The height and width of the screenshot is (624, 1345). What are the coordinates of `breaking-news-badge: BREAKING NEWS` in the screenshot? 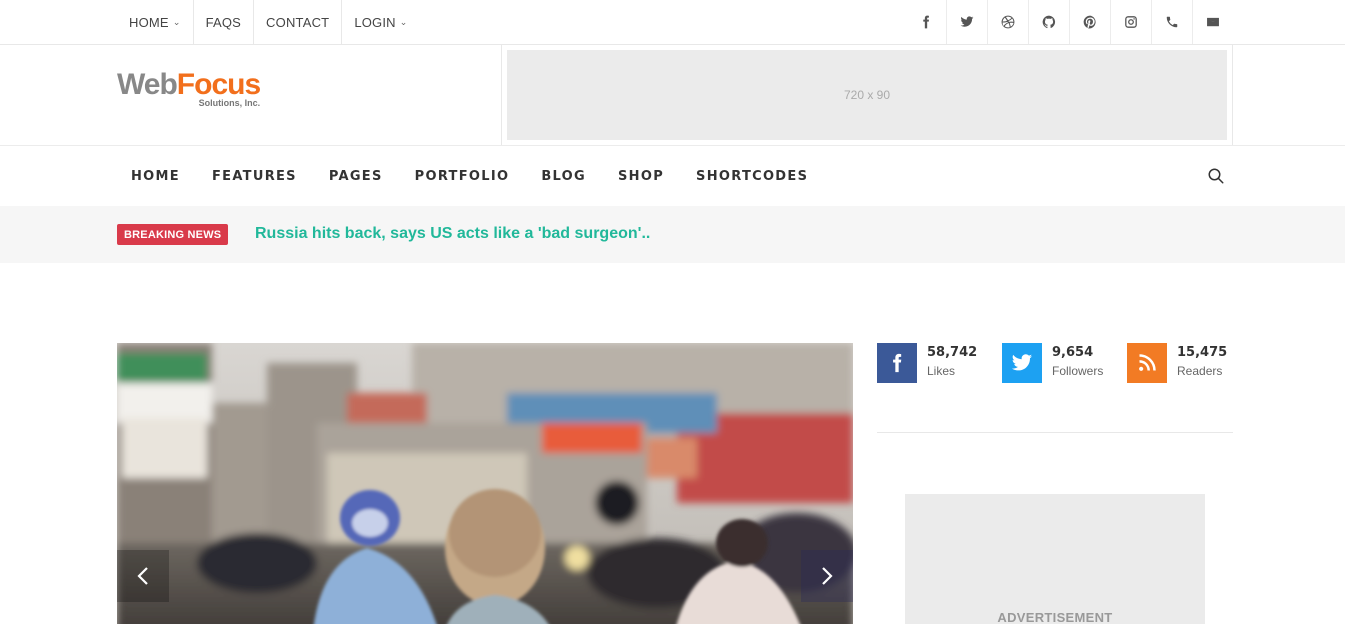 It's located at (173, 234).